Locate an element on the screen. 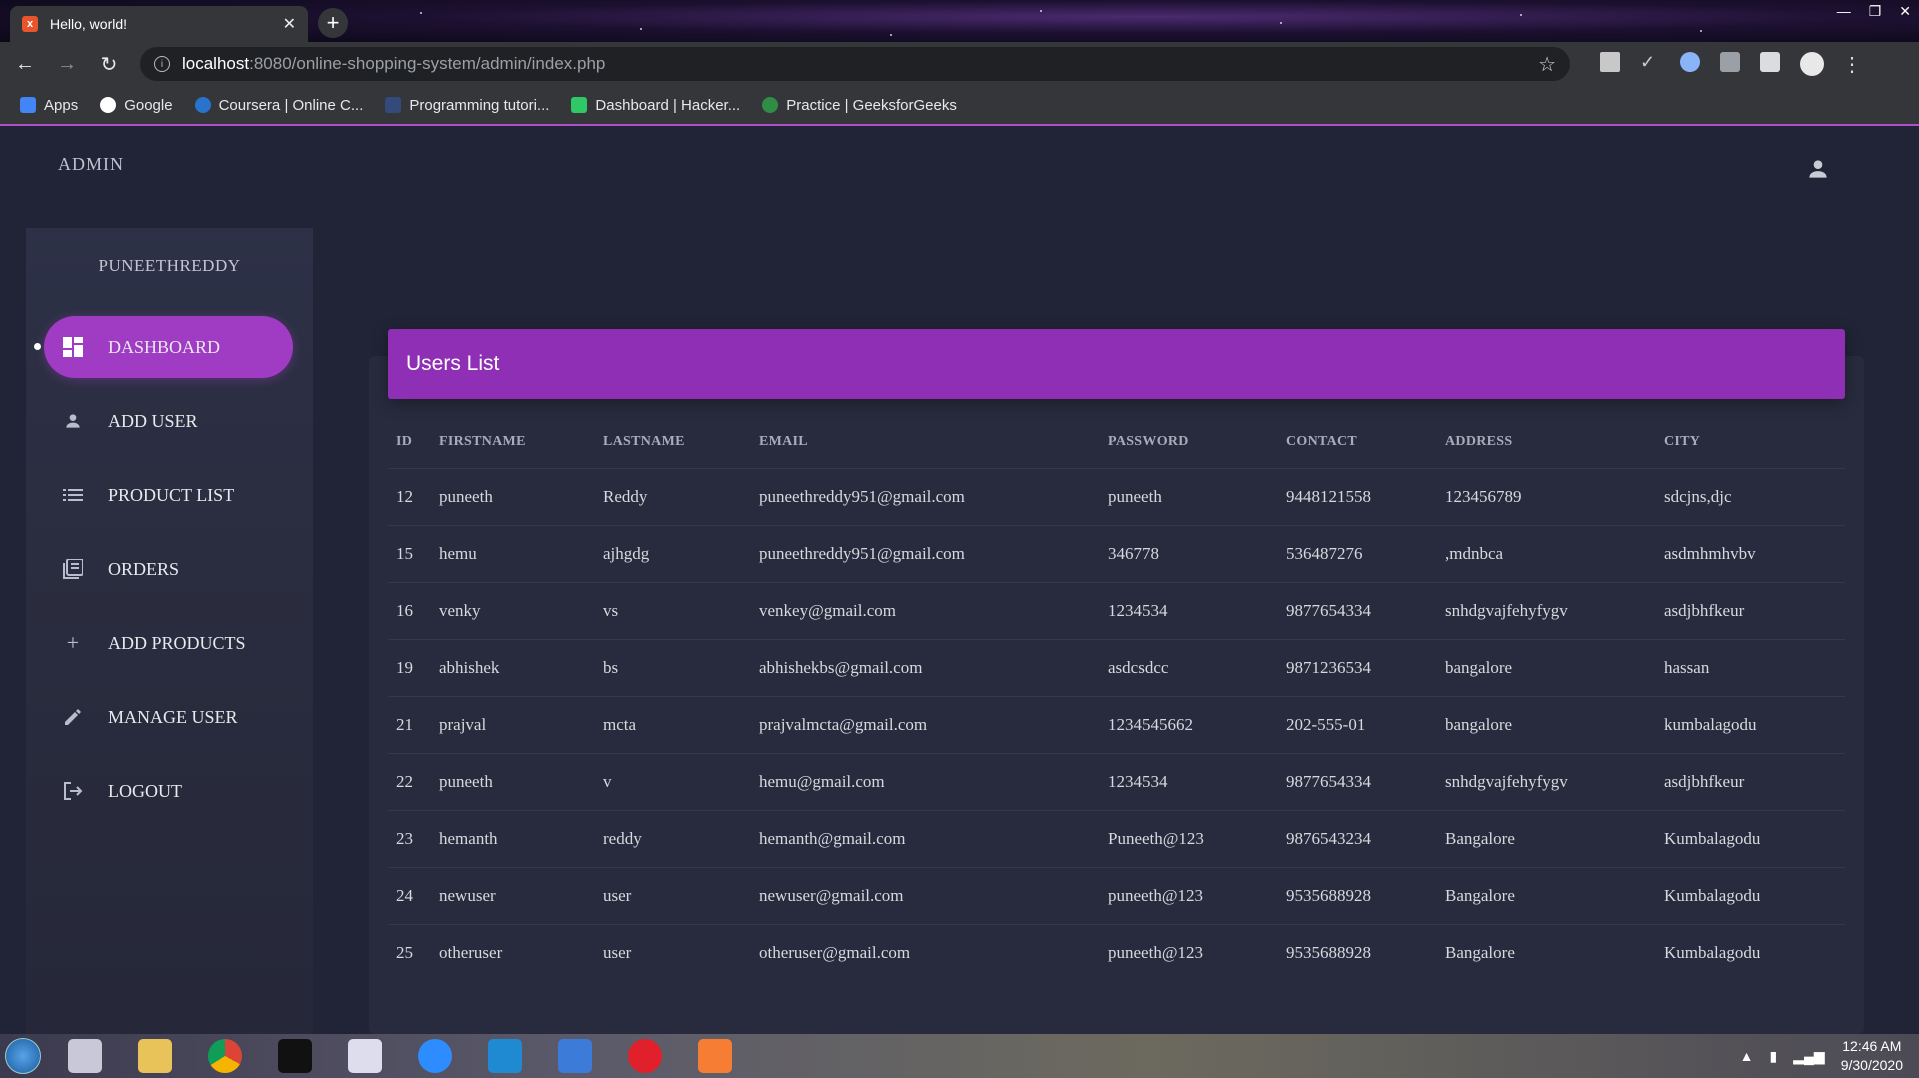 Image resolution: width=1919 pixels, height=1078 pixels. start-button is located at coordinates (23, 1056).